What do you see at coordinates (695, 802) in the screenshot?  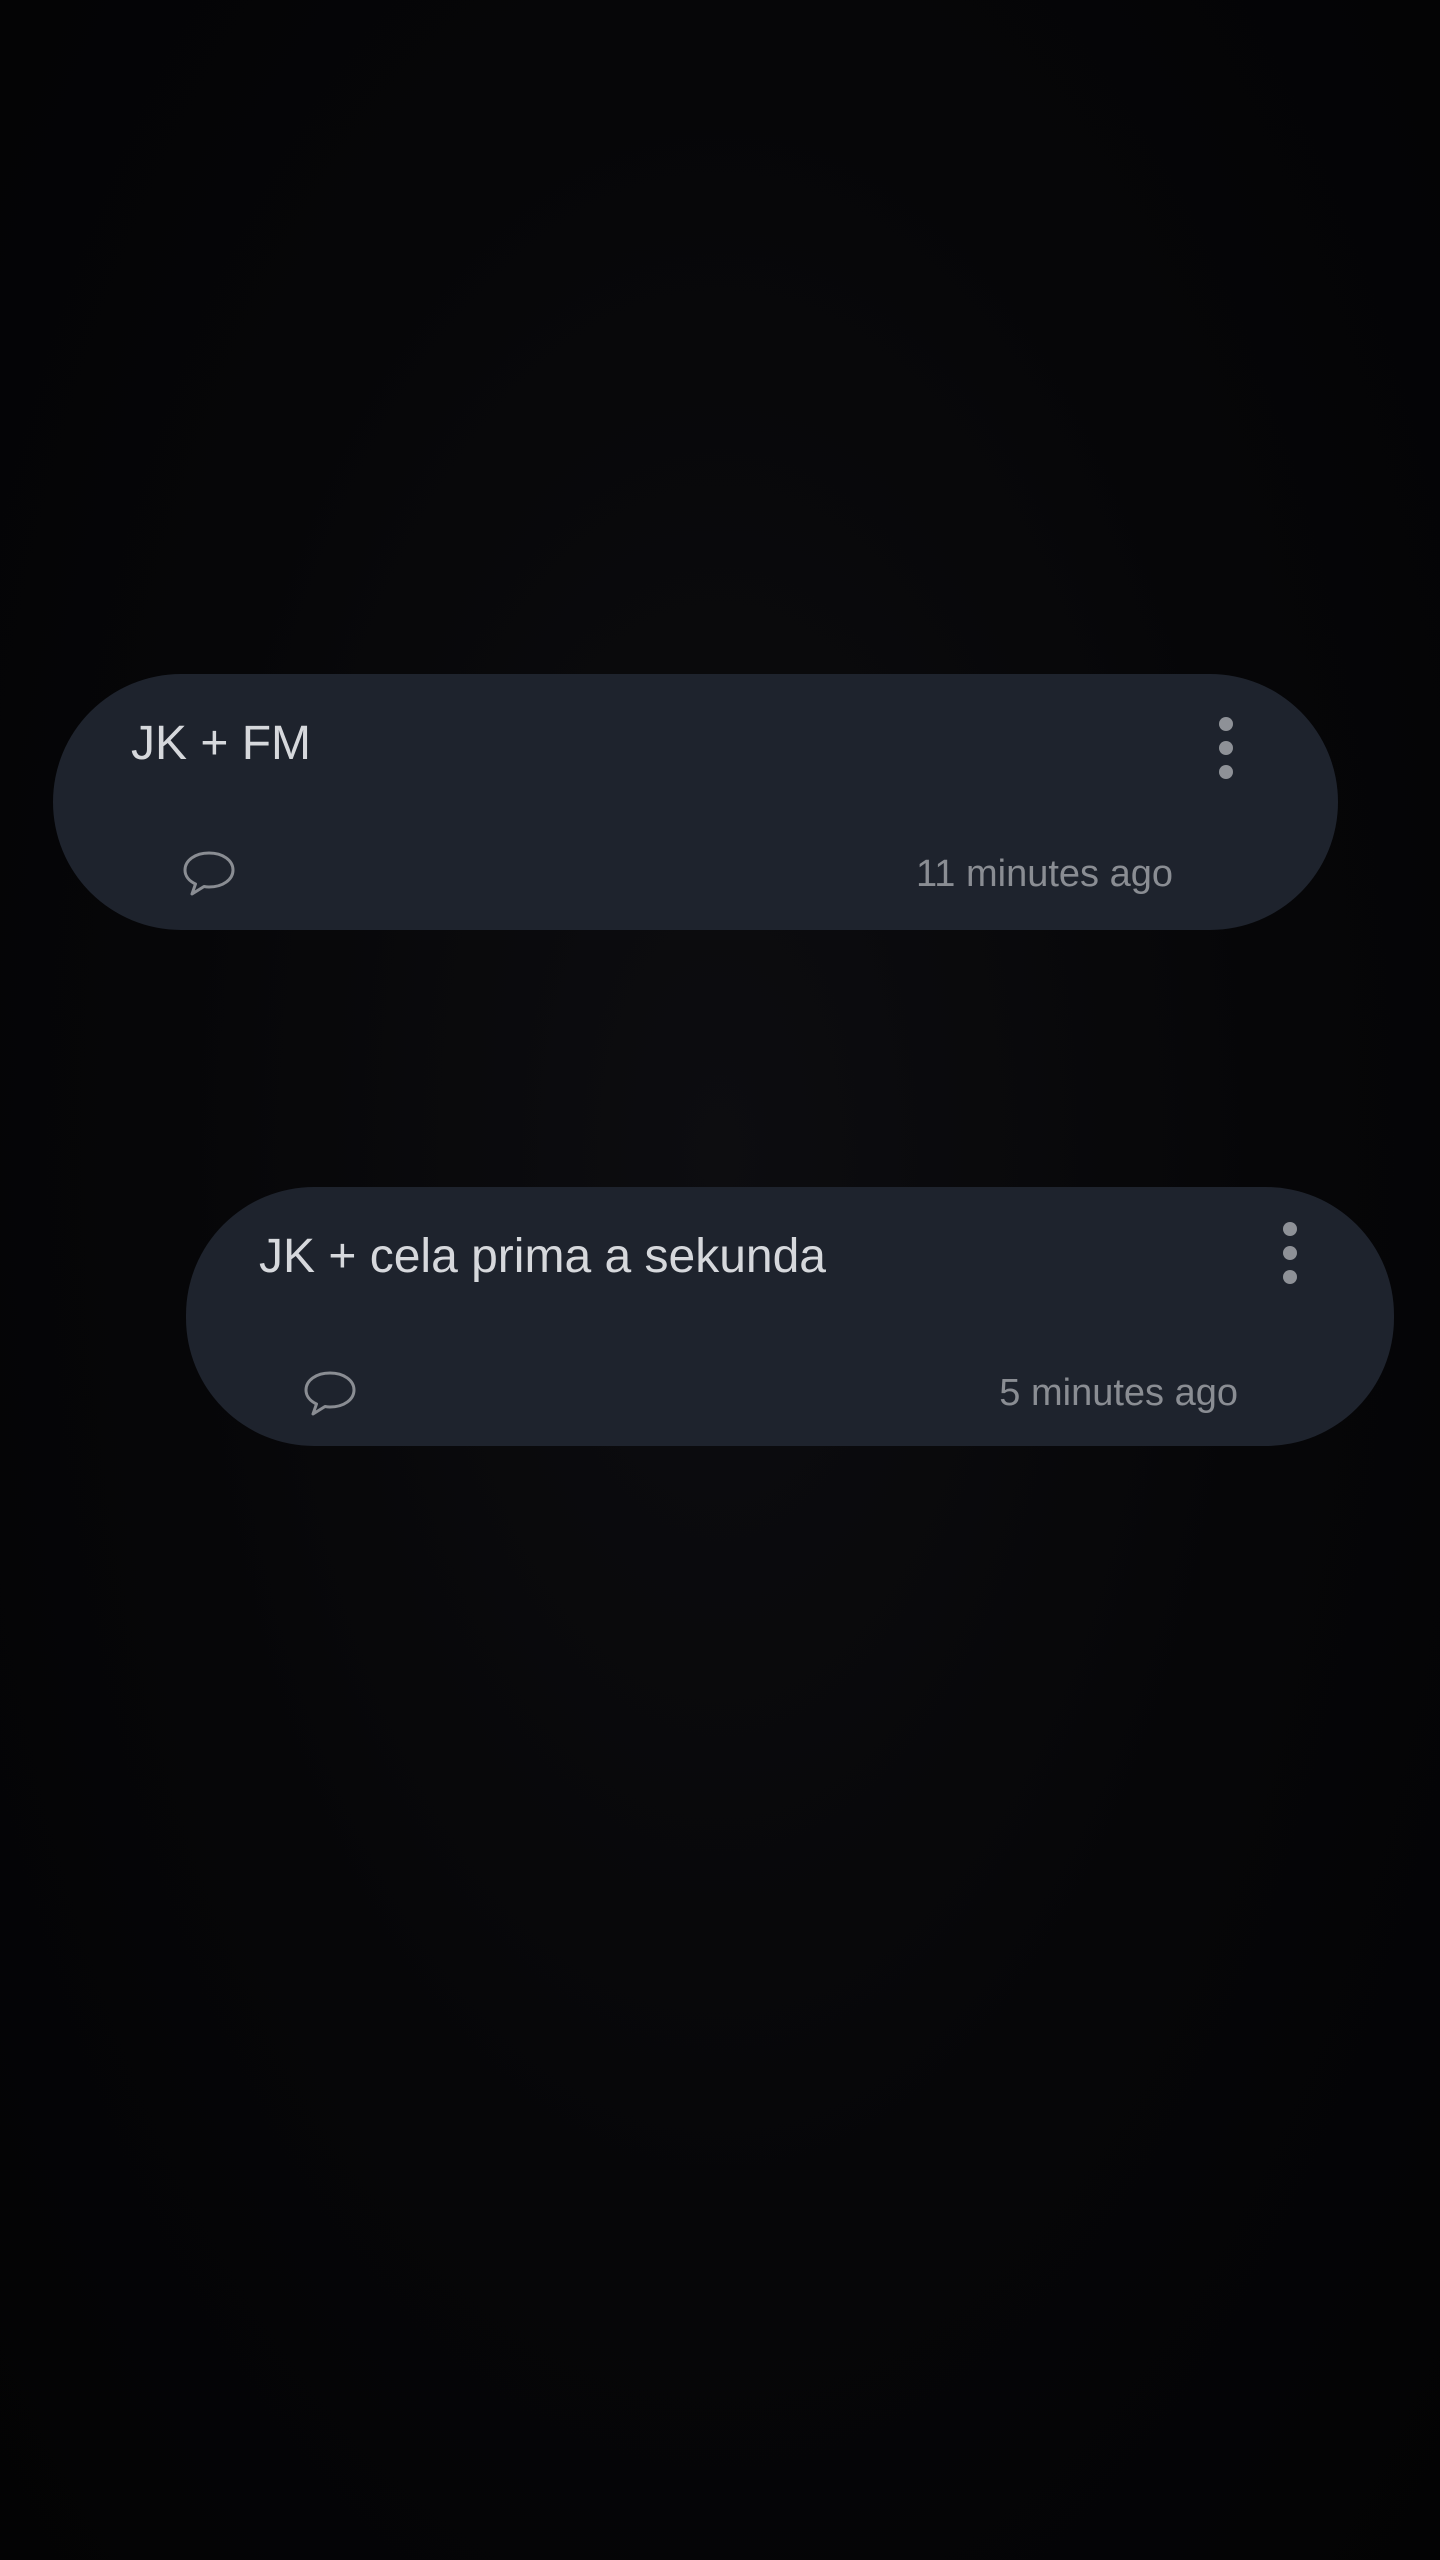 I see `note-card: JK + FM 11 minutes ago` at bounding box center [695, 802].